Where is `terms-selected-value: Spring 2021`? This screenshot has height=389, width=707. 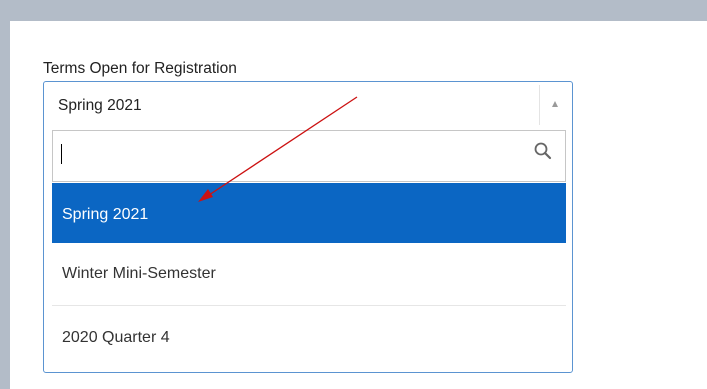 terms-selected-value: Spring 2021 is located at coordinates (100, 106).